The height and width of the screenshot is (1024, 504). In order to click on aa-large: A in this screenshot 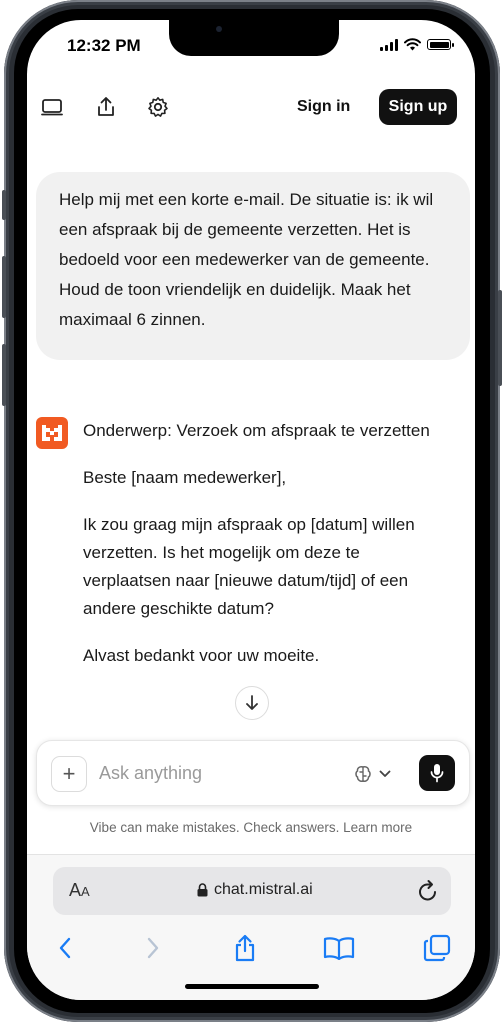, I will do `click(75, 890)`.